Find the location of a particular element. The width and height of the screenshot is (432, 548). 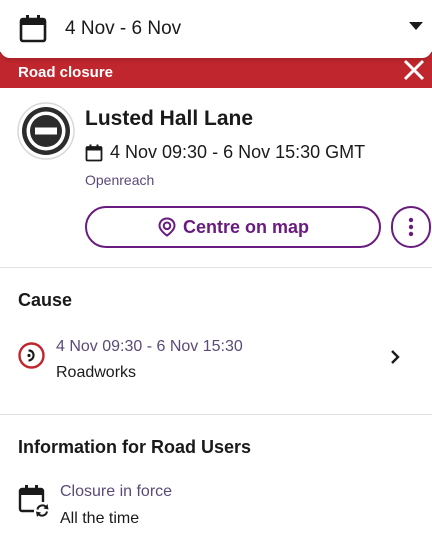

header-title: Road closure is located at coordinates (66, 72).